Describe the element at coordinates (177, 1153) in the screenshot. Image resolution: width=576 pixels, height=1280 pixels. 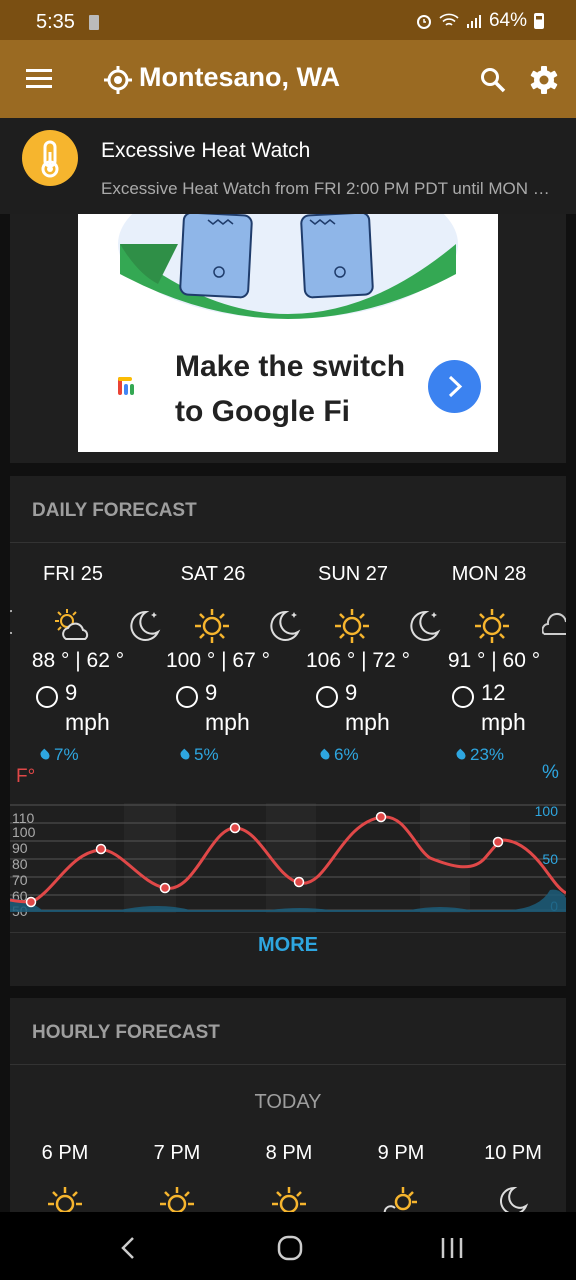
I see `hour-label: 7 PM` at that location.